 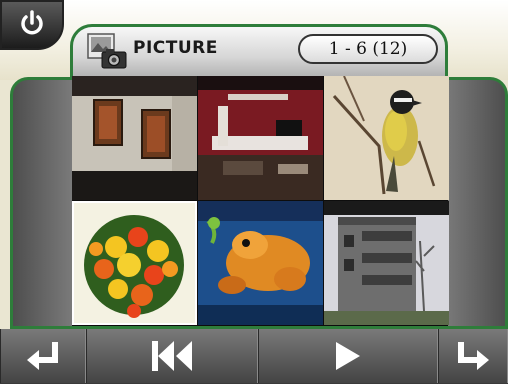 What do you see at coordinates (368, 49) in the screenshot?
I see `page-counter: 1 - 6 (12)` at bounding box center [368, 49].